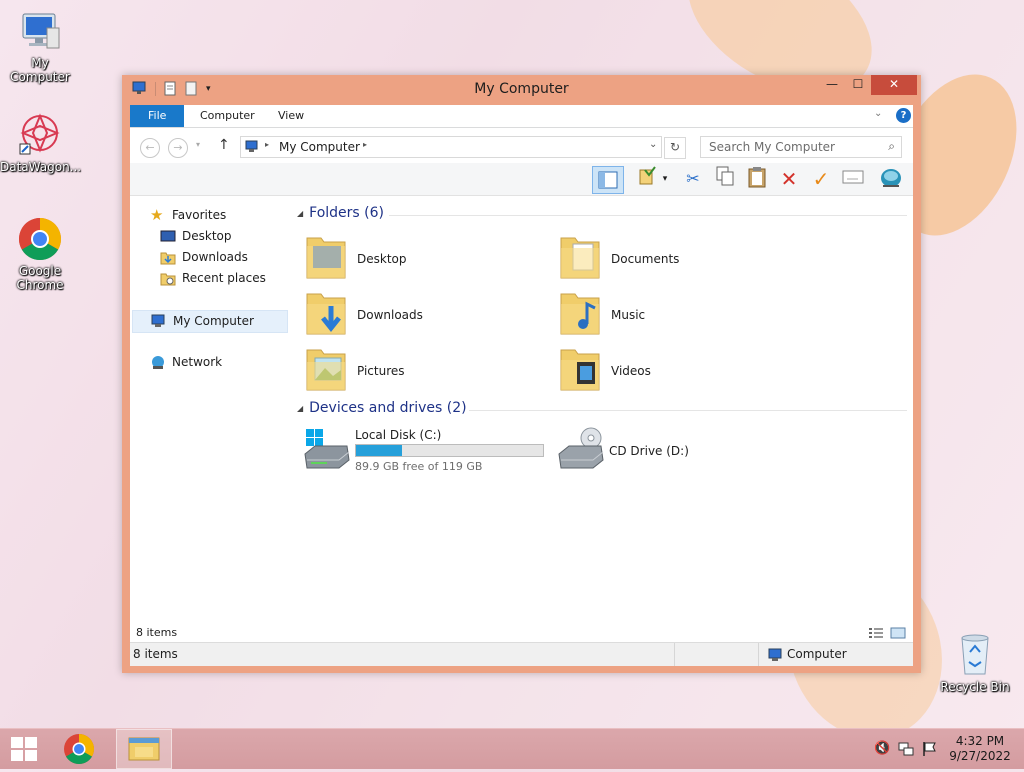 The height and width of the screenshot is (772, 1024). I want to click on back-button: ←, so click(150, 148).